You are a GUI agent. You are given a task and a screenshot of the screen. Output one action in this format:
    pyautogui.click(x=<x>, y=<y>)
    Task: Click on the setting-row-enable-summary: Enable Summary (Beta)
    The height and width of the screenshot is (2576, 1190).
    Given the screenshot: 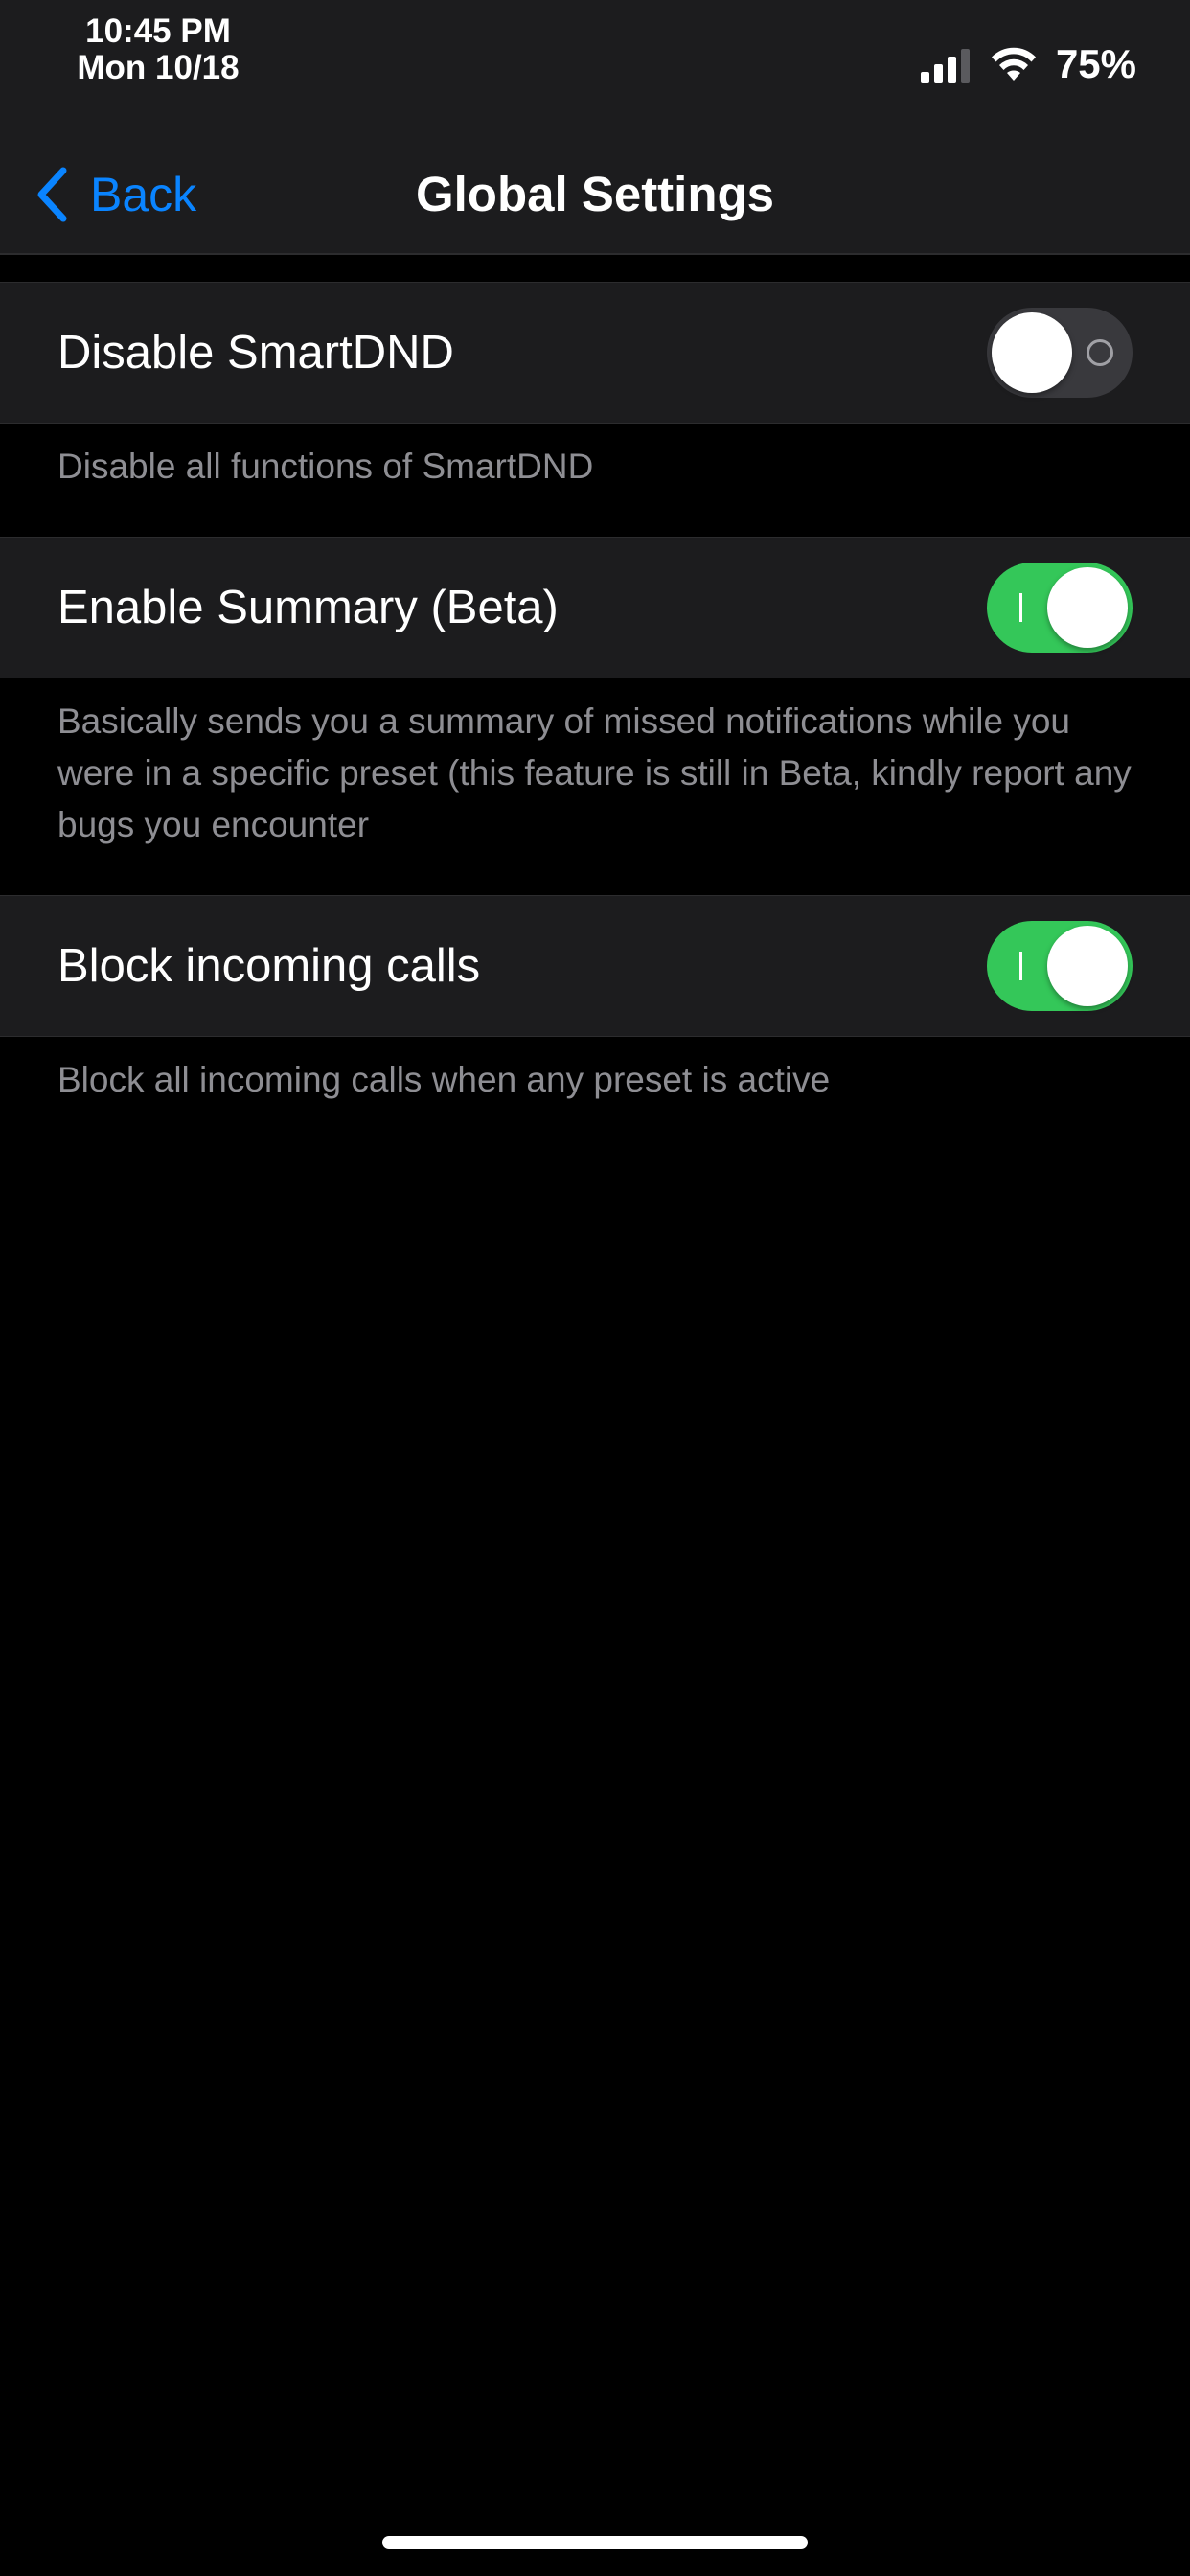 What is the action you would take?
    pyautogui.click(x=595, y=607)
    